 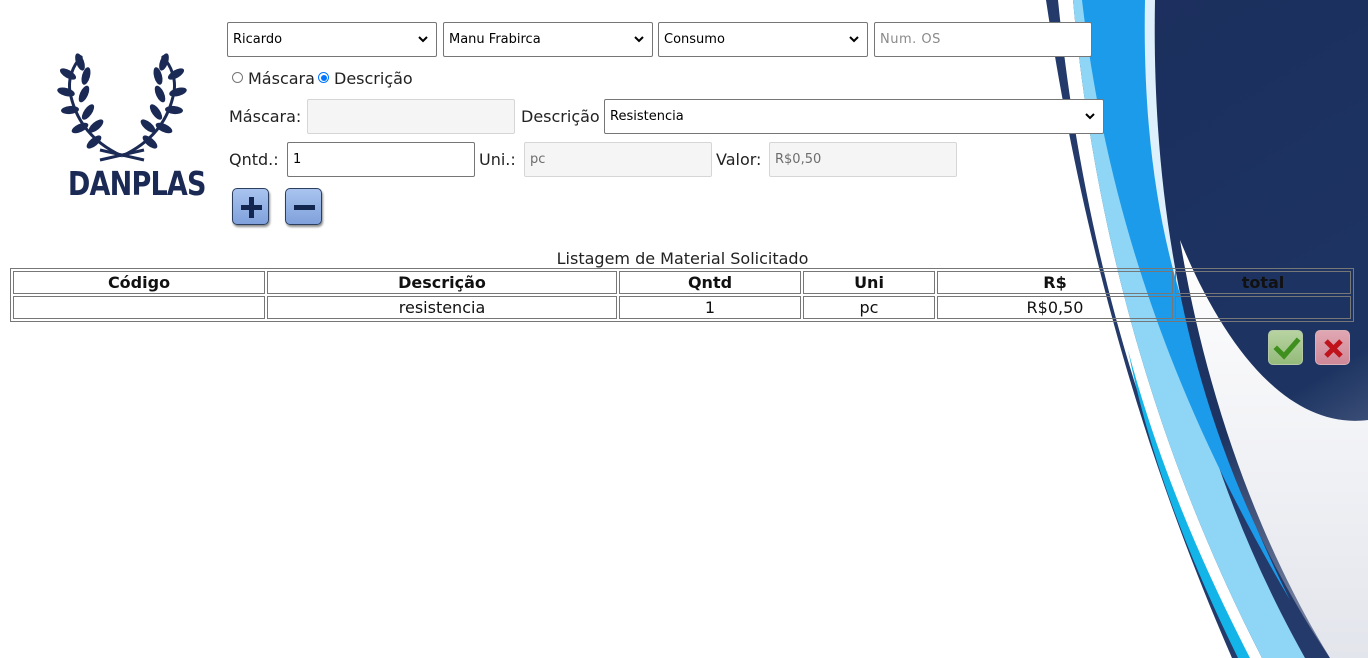 I want to click on sector-select-value: Manu Frabirca, so click(x=495, y=39).